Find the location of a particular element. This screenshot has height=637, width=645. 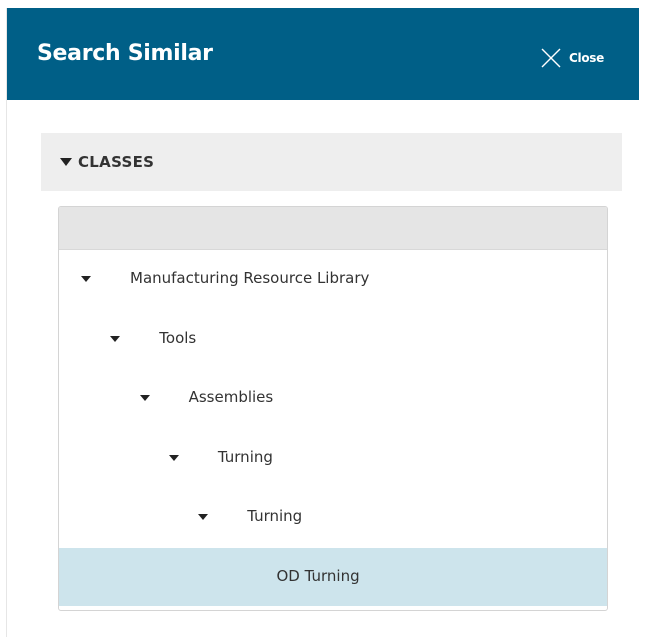

tree-node-label: Tools is located at coordinates (178, 337).